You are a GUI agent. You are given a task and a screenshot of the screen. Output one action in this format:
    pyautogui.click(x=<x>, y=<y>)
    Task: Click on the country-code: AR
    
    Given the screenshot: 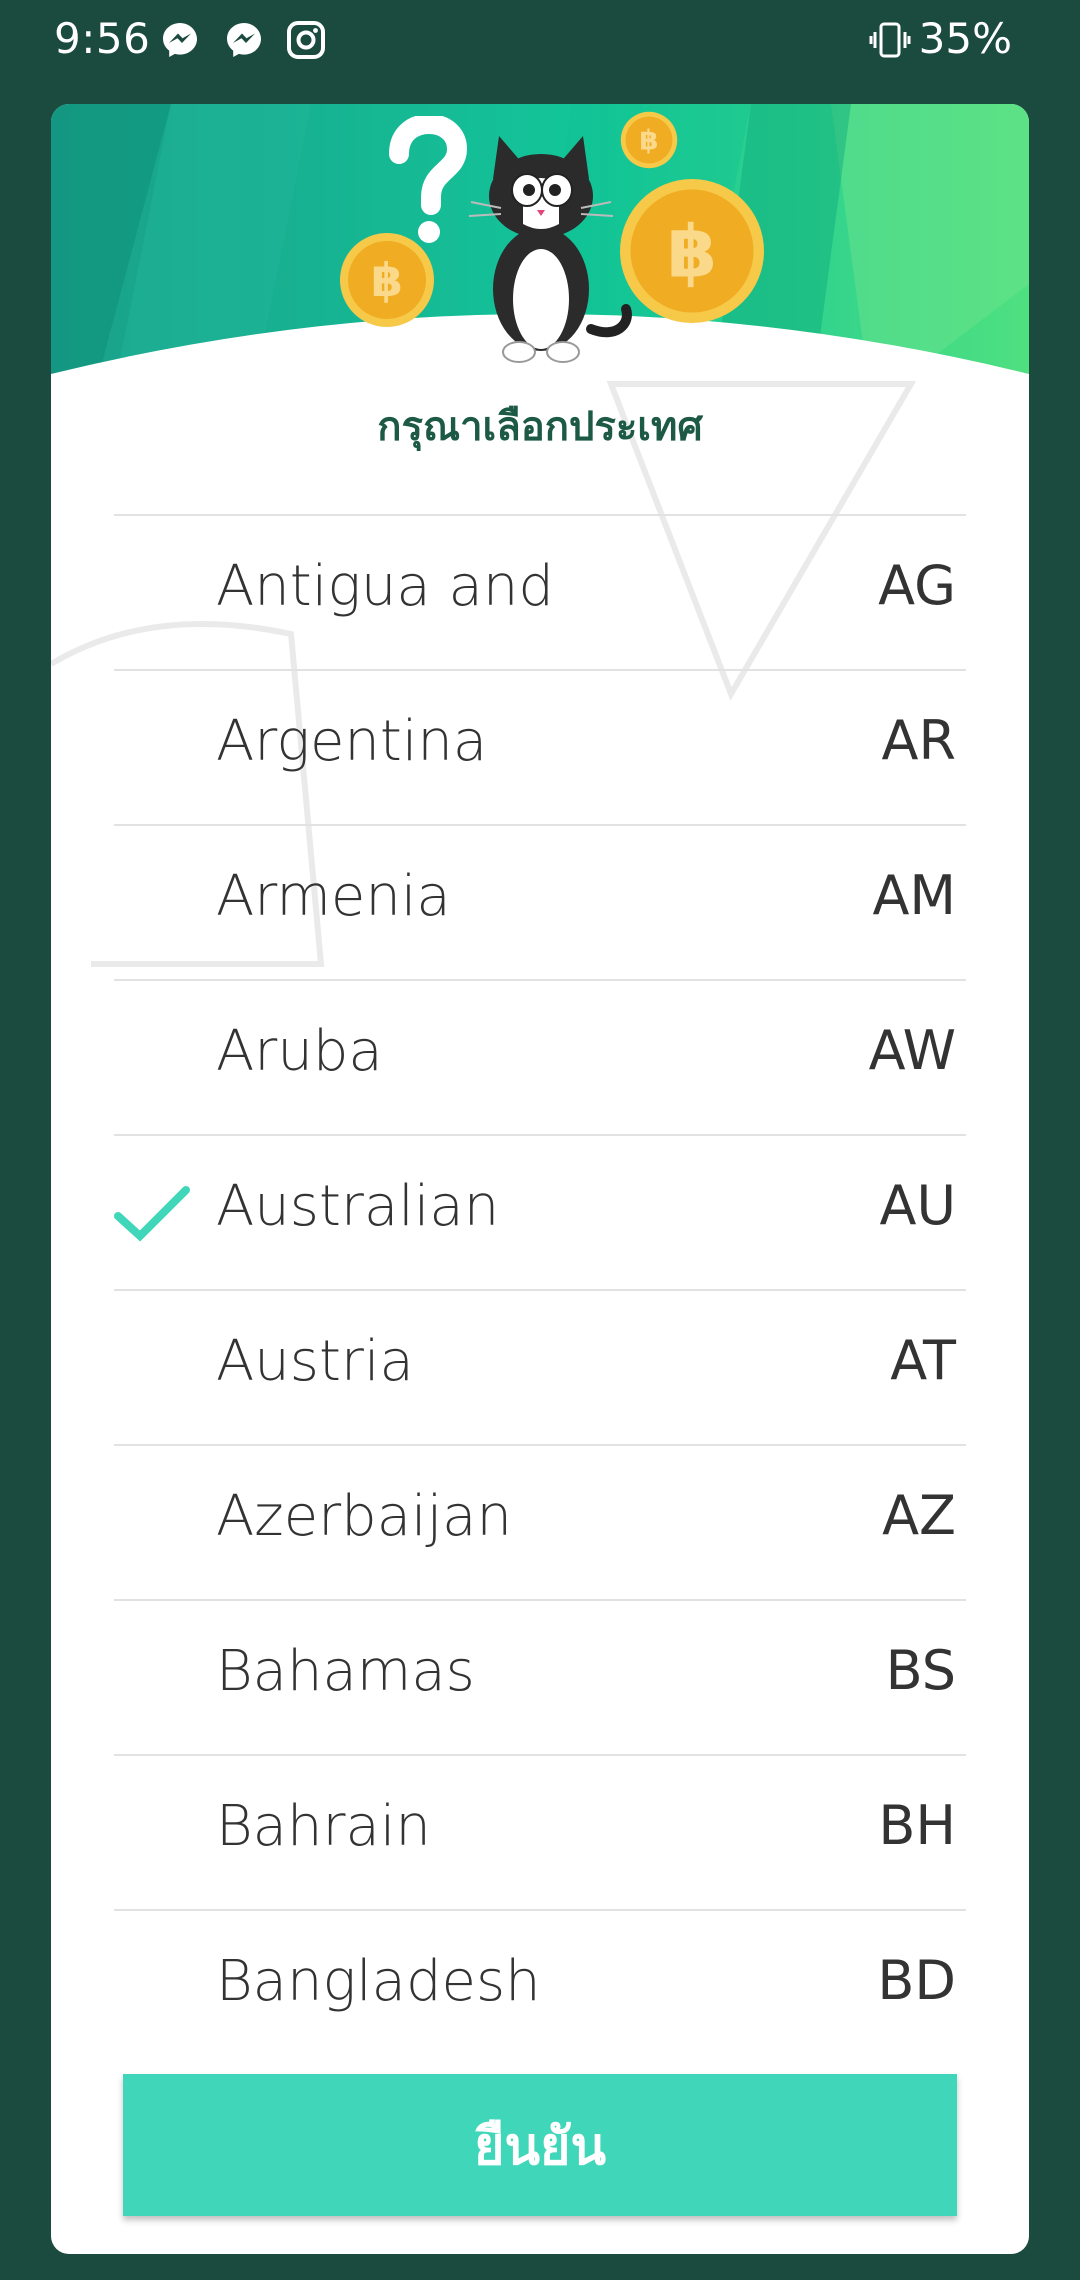 What is the action you would take?
    pyautogui.click(x=918, y=740)
    